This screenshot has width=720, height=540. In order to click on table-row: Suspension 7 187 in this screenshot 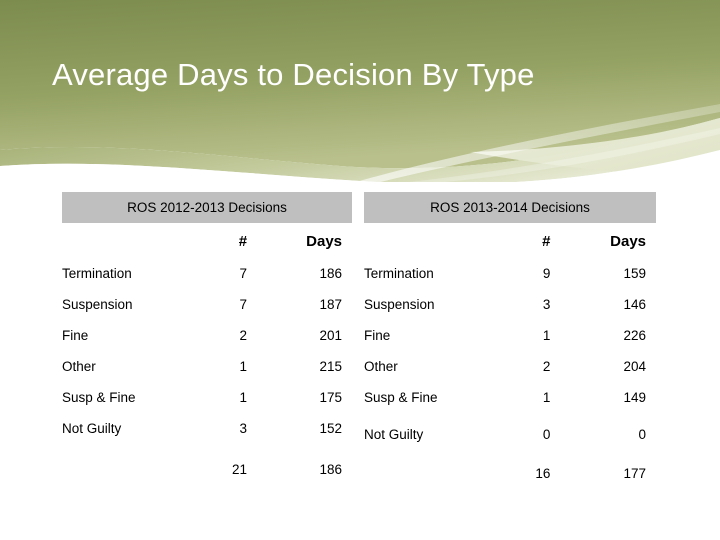, I will do `click(207, 304)`.